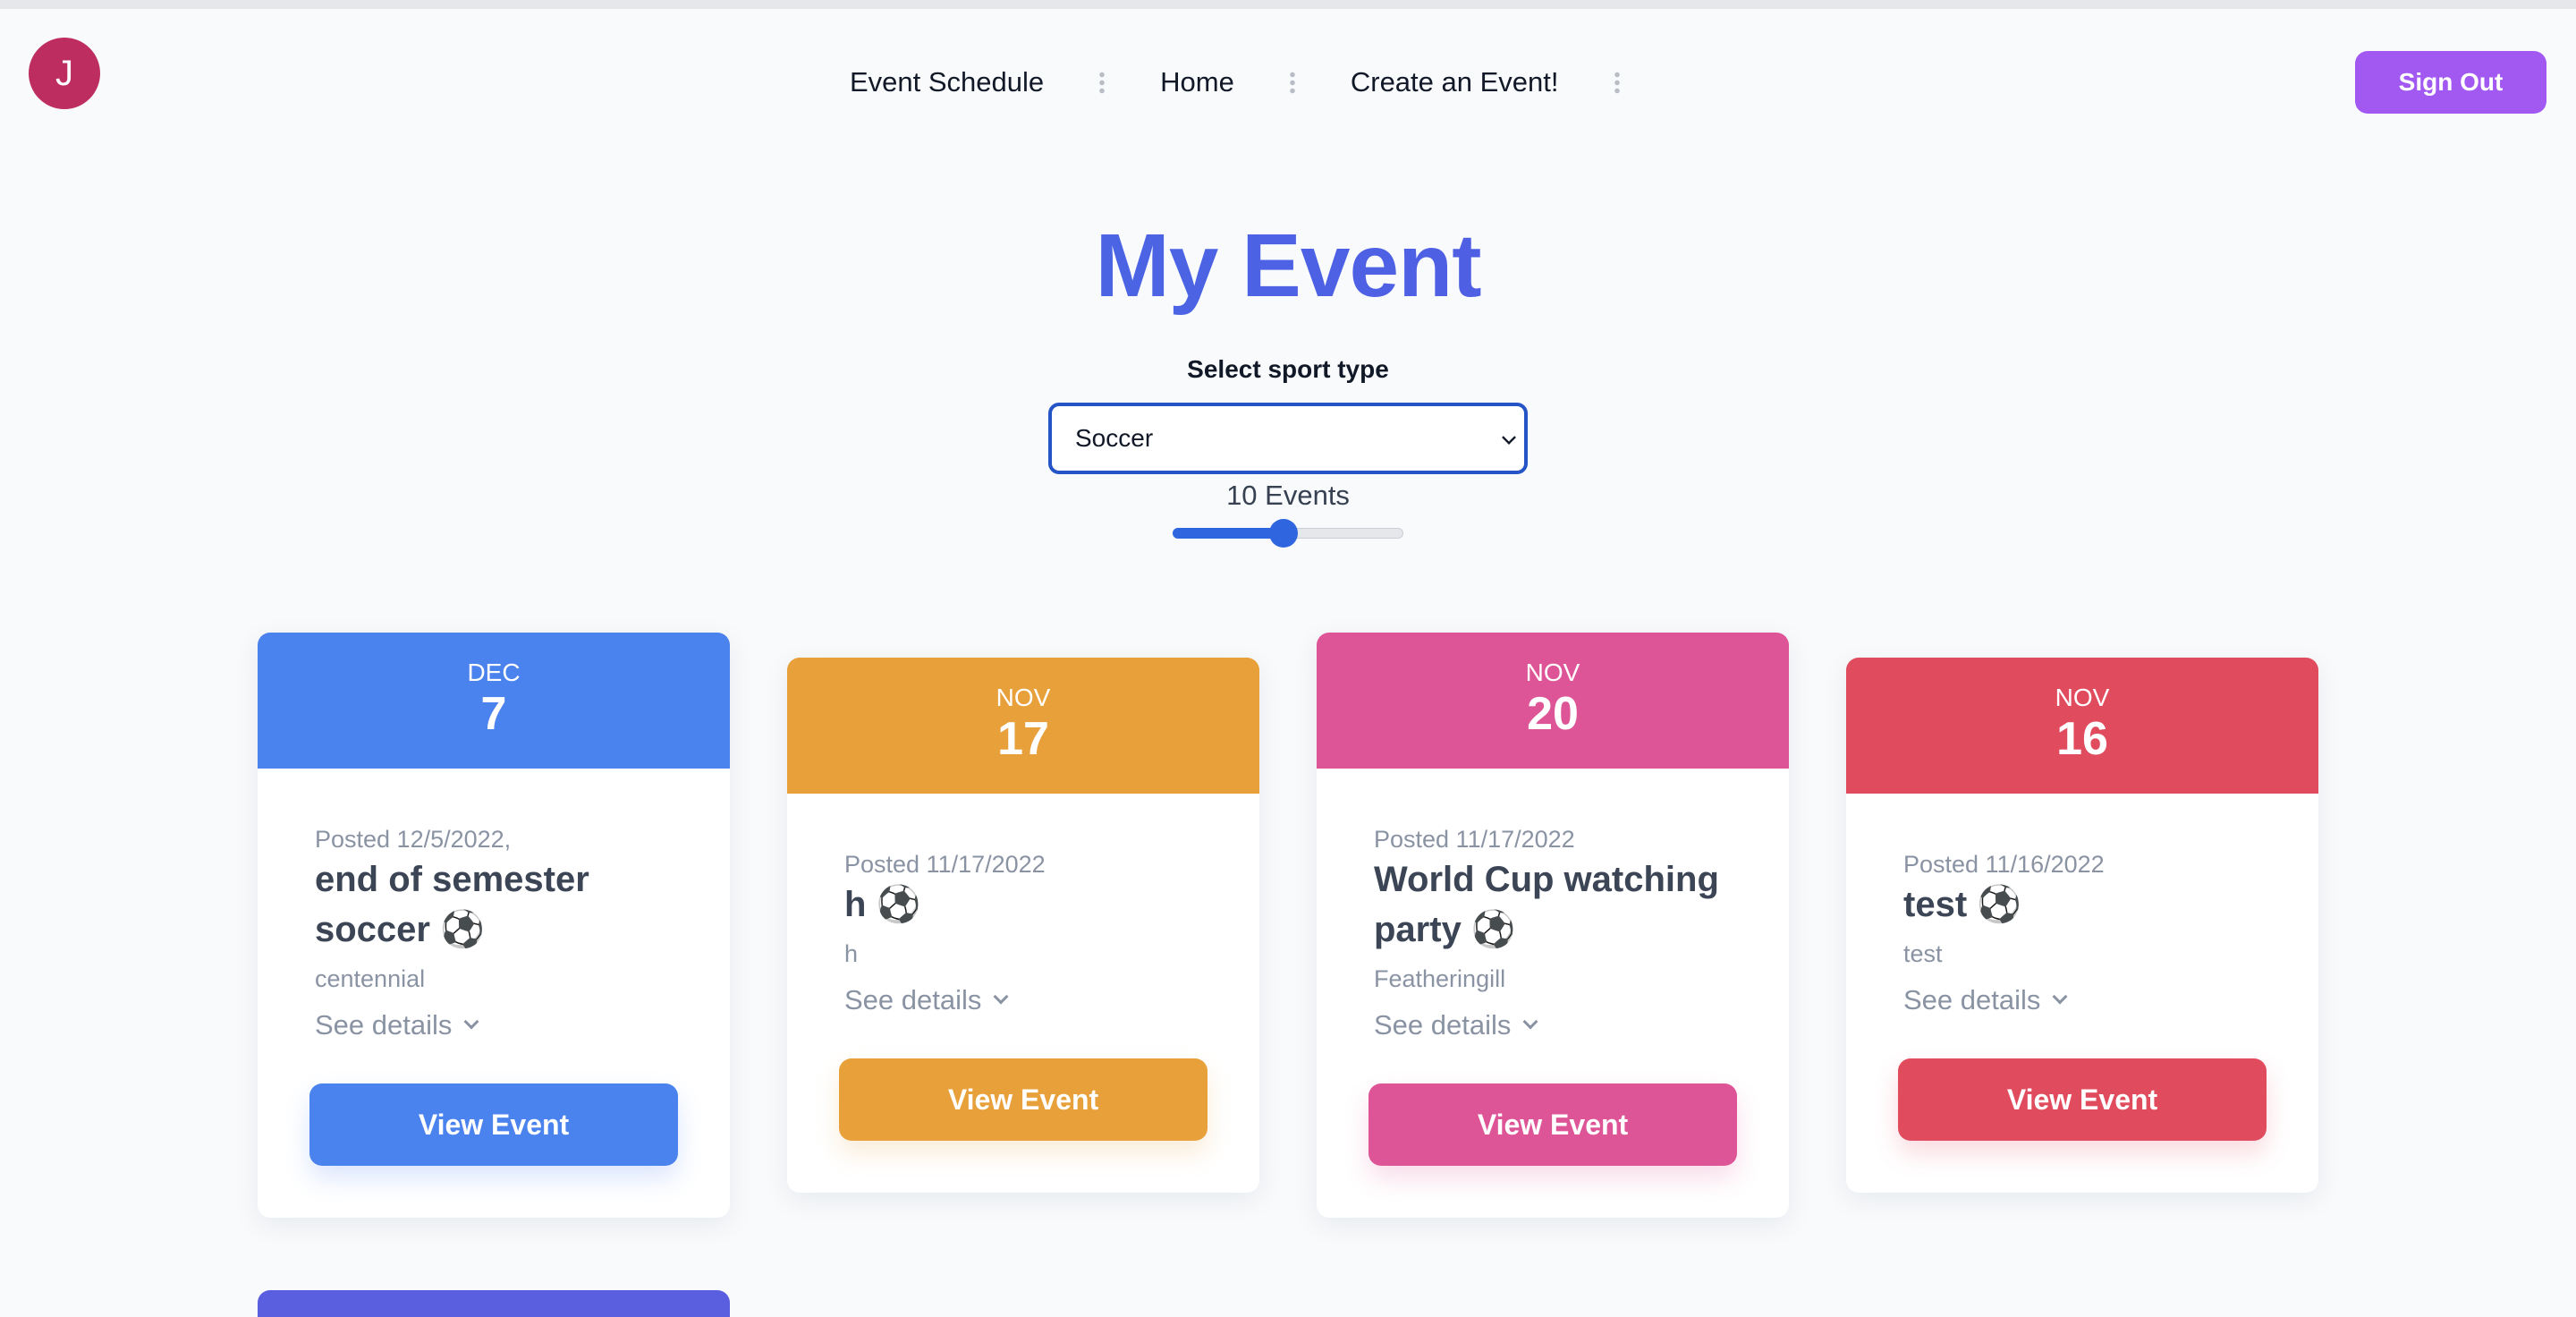 Image resolution: width=2576 pixels, height=1317 pixels. I want to click on events-count-slider, so click(1288, 533).